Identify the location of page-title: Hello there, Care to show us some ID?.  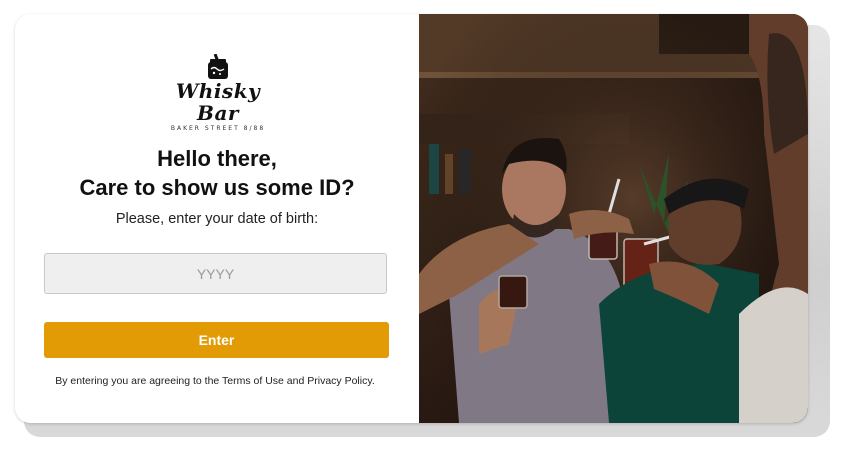
(217, 173).